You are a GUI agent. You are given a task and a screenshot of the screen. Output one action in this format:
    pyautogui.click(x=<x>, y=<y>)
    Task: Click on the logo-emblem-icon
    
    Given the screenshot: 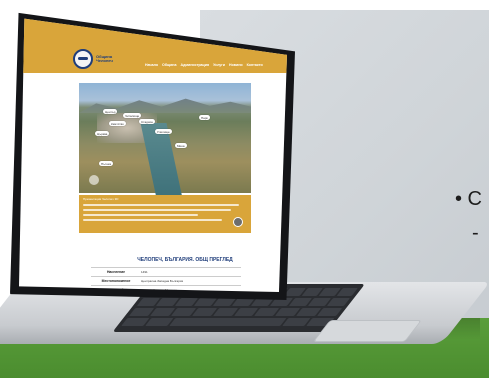 What is the action you would take?
    pyautogui.click(x=83, y=59)
    